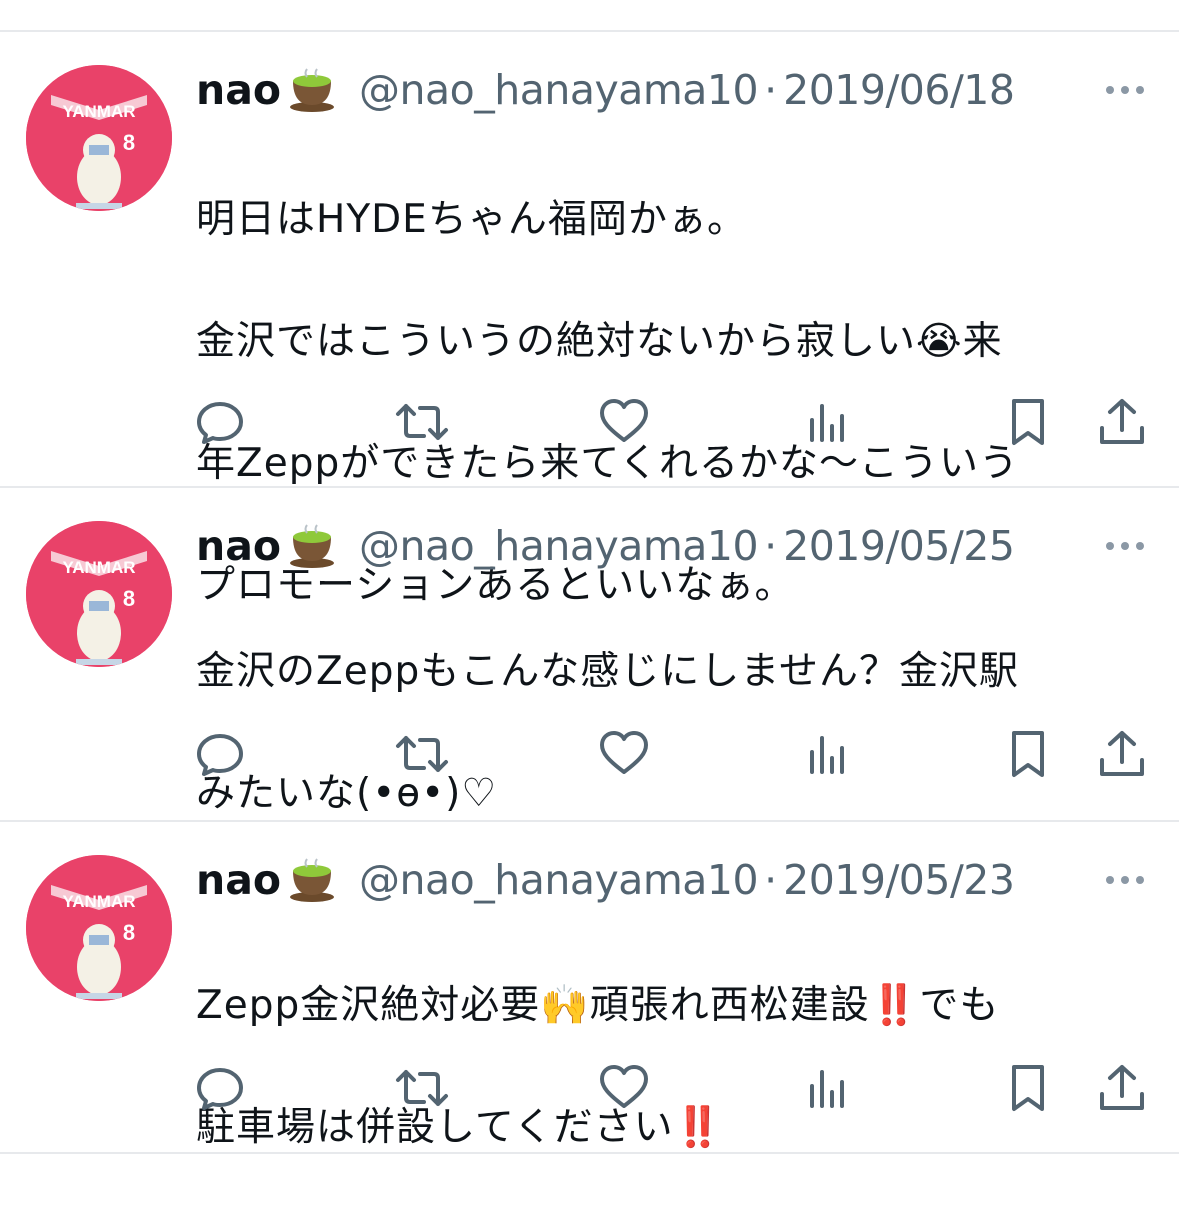 The height and width of the screenshot is (1219, 1179). I want to click on tweet-header: nao @nao_hanayama10 · 2019/05/25, so click(605, 546).